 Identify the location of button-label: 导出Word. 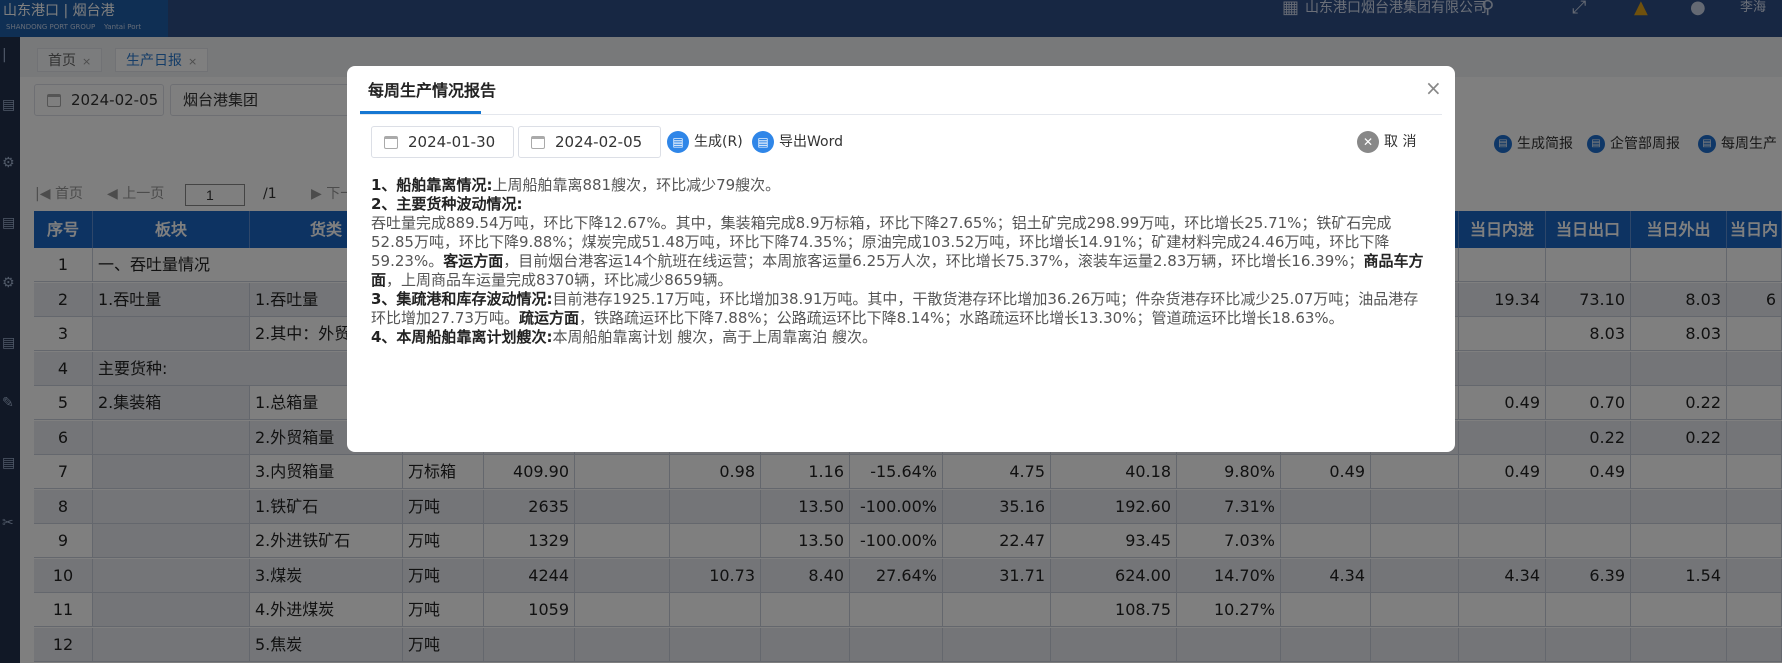
(811, 142).